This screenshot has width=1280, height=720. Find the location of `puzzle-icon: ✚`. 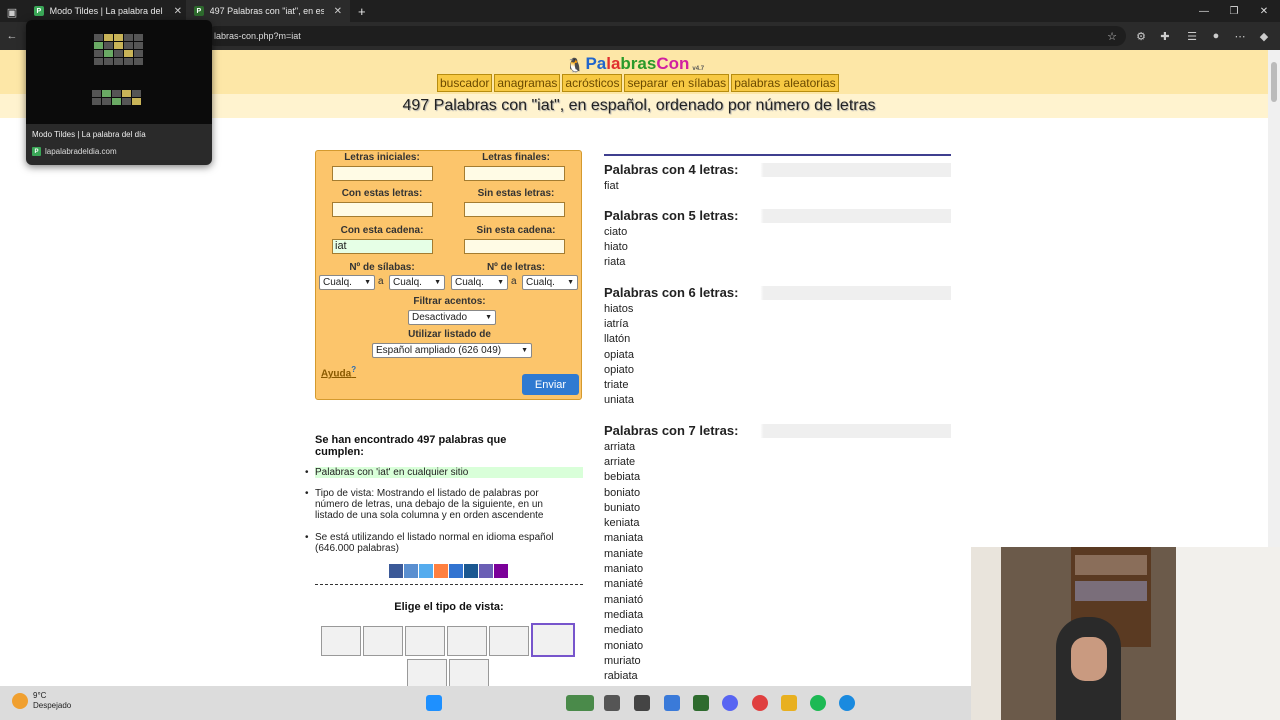

puzzle-icon: ✚ is located at coordinates (1165, 36).